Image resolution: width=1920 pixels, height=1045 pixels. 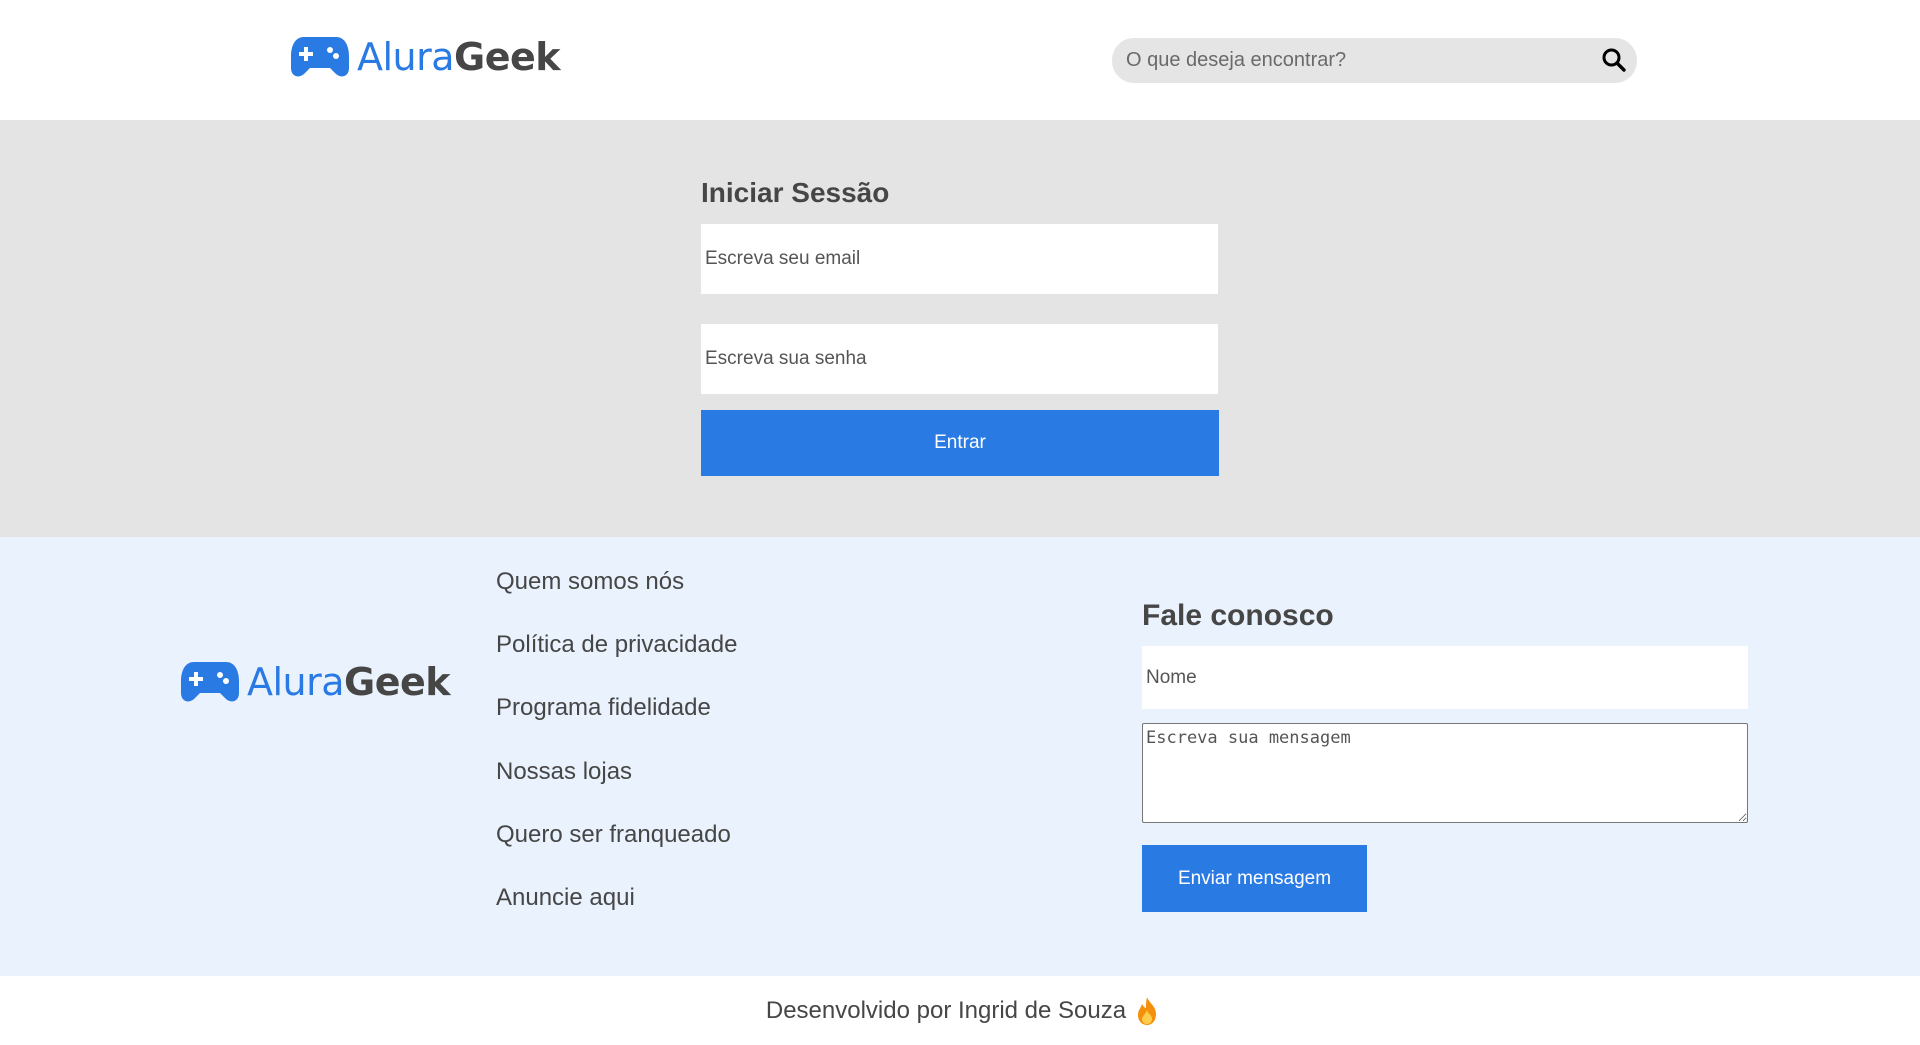 What do you see at coordinates (1356, 60) in the screenshot?
I see `search-input` at bounding box center [1356, 60].